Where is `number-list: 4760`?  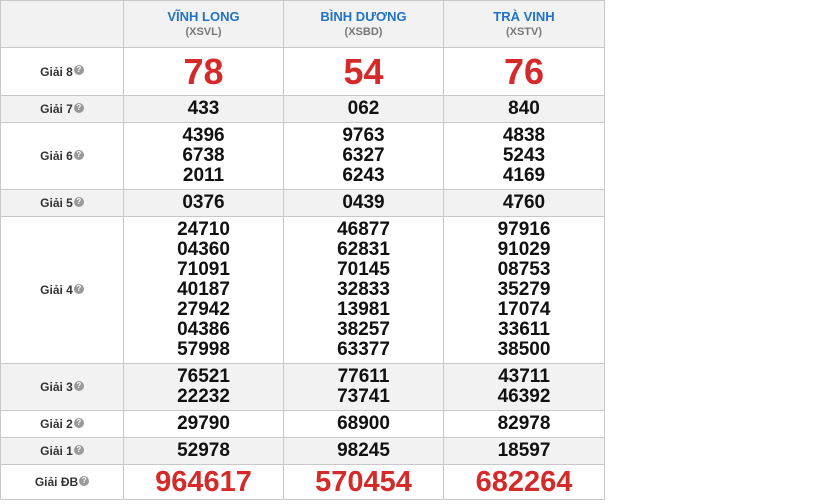 number-list: 4760 is located at coordinates (524, 203).